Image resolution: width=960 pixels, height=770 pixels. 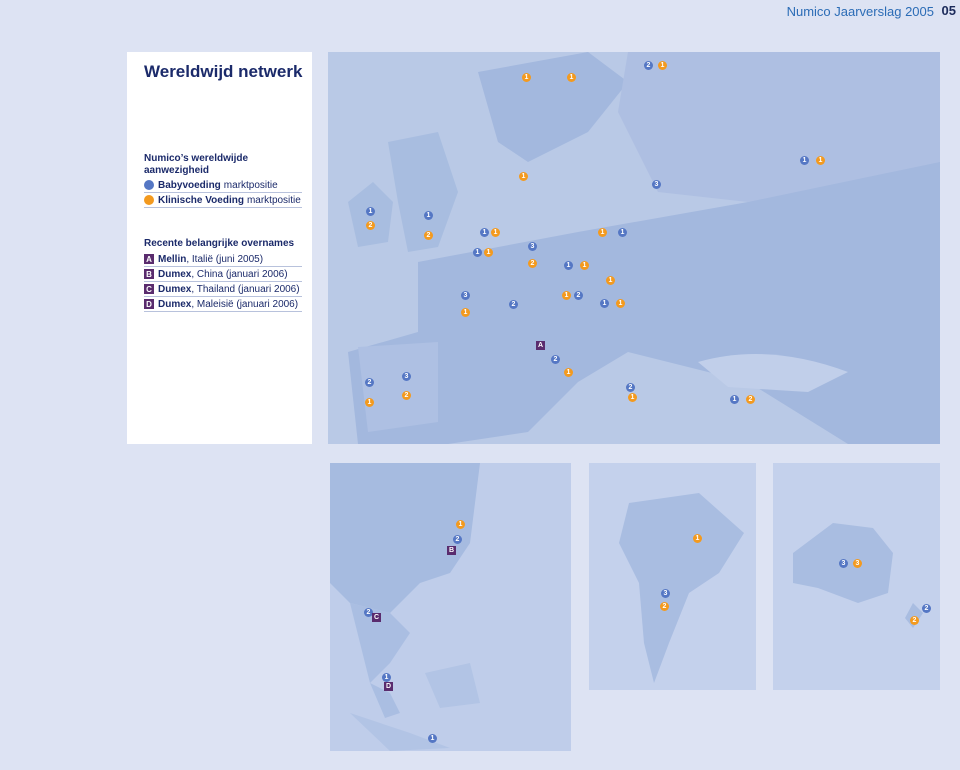 What do you see at coordinates (219, 243) in the screenshot?
I see `acquisitions-heading: Recente belangrijke overnames` at bounding box center [219, 243].